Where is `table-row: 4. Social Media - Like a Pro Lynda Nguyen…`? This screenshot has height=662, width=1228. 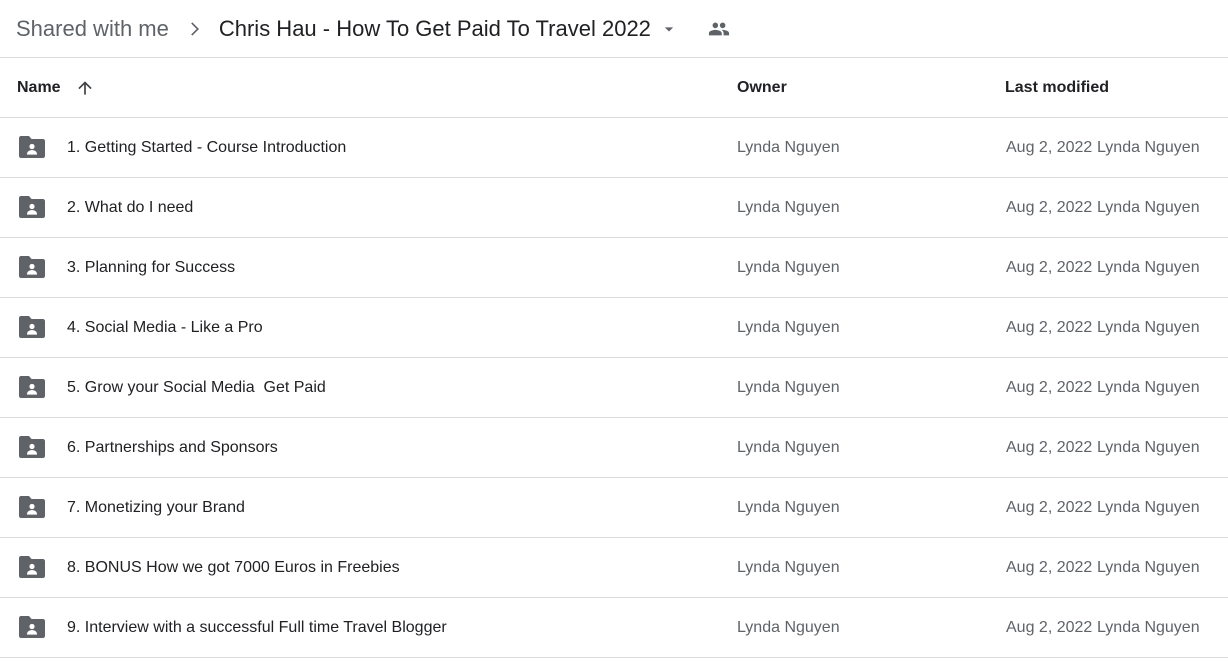 table-row: 4. Social Media - Like a Pro Lynda Nguyen… is located at coordinates (614, 328).